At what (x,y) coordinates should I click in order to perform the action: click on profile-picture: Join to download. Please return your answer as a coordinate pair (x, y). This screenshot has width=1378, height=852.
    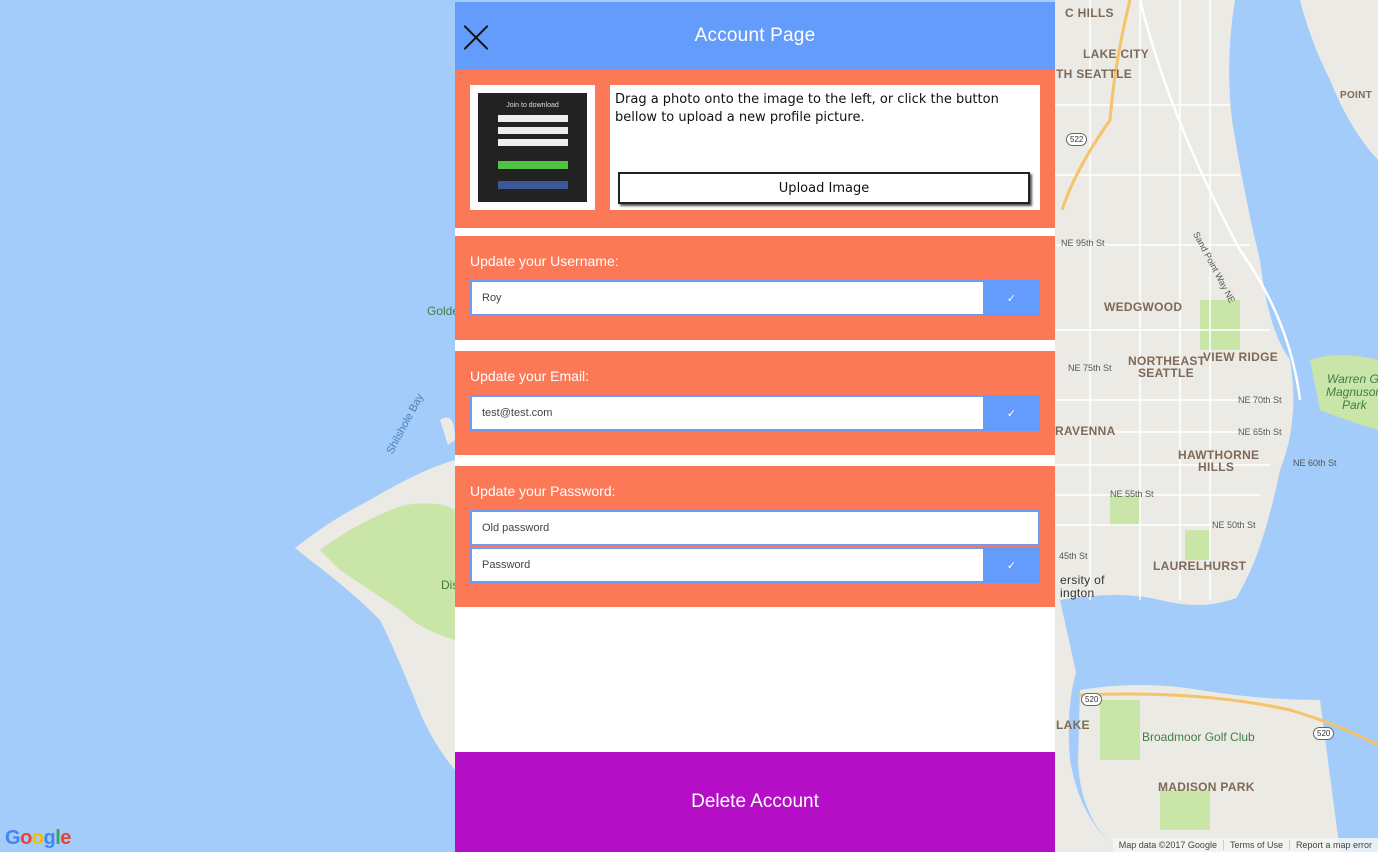
    Looking at the image, I should click on (532, 147).